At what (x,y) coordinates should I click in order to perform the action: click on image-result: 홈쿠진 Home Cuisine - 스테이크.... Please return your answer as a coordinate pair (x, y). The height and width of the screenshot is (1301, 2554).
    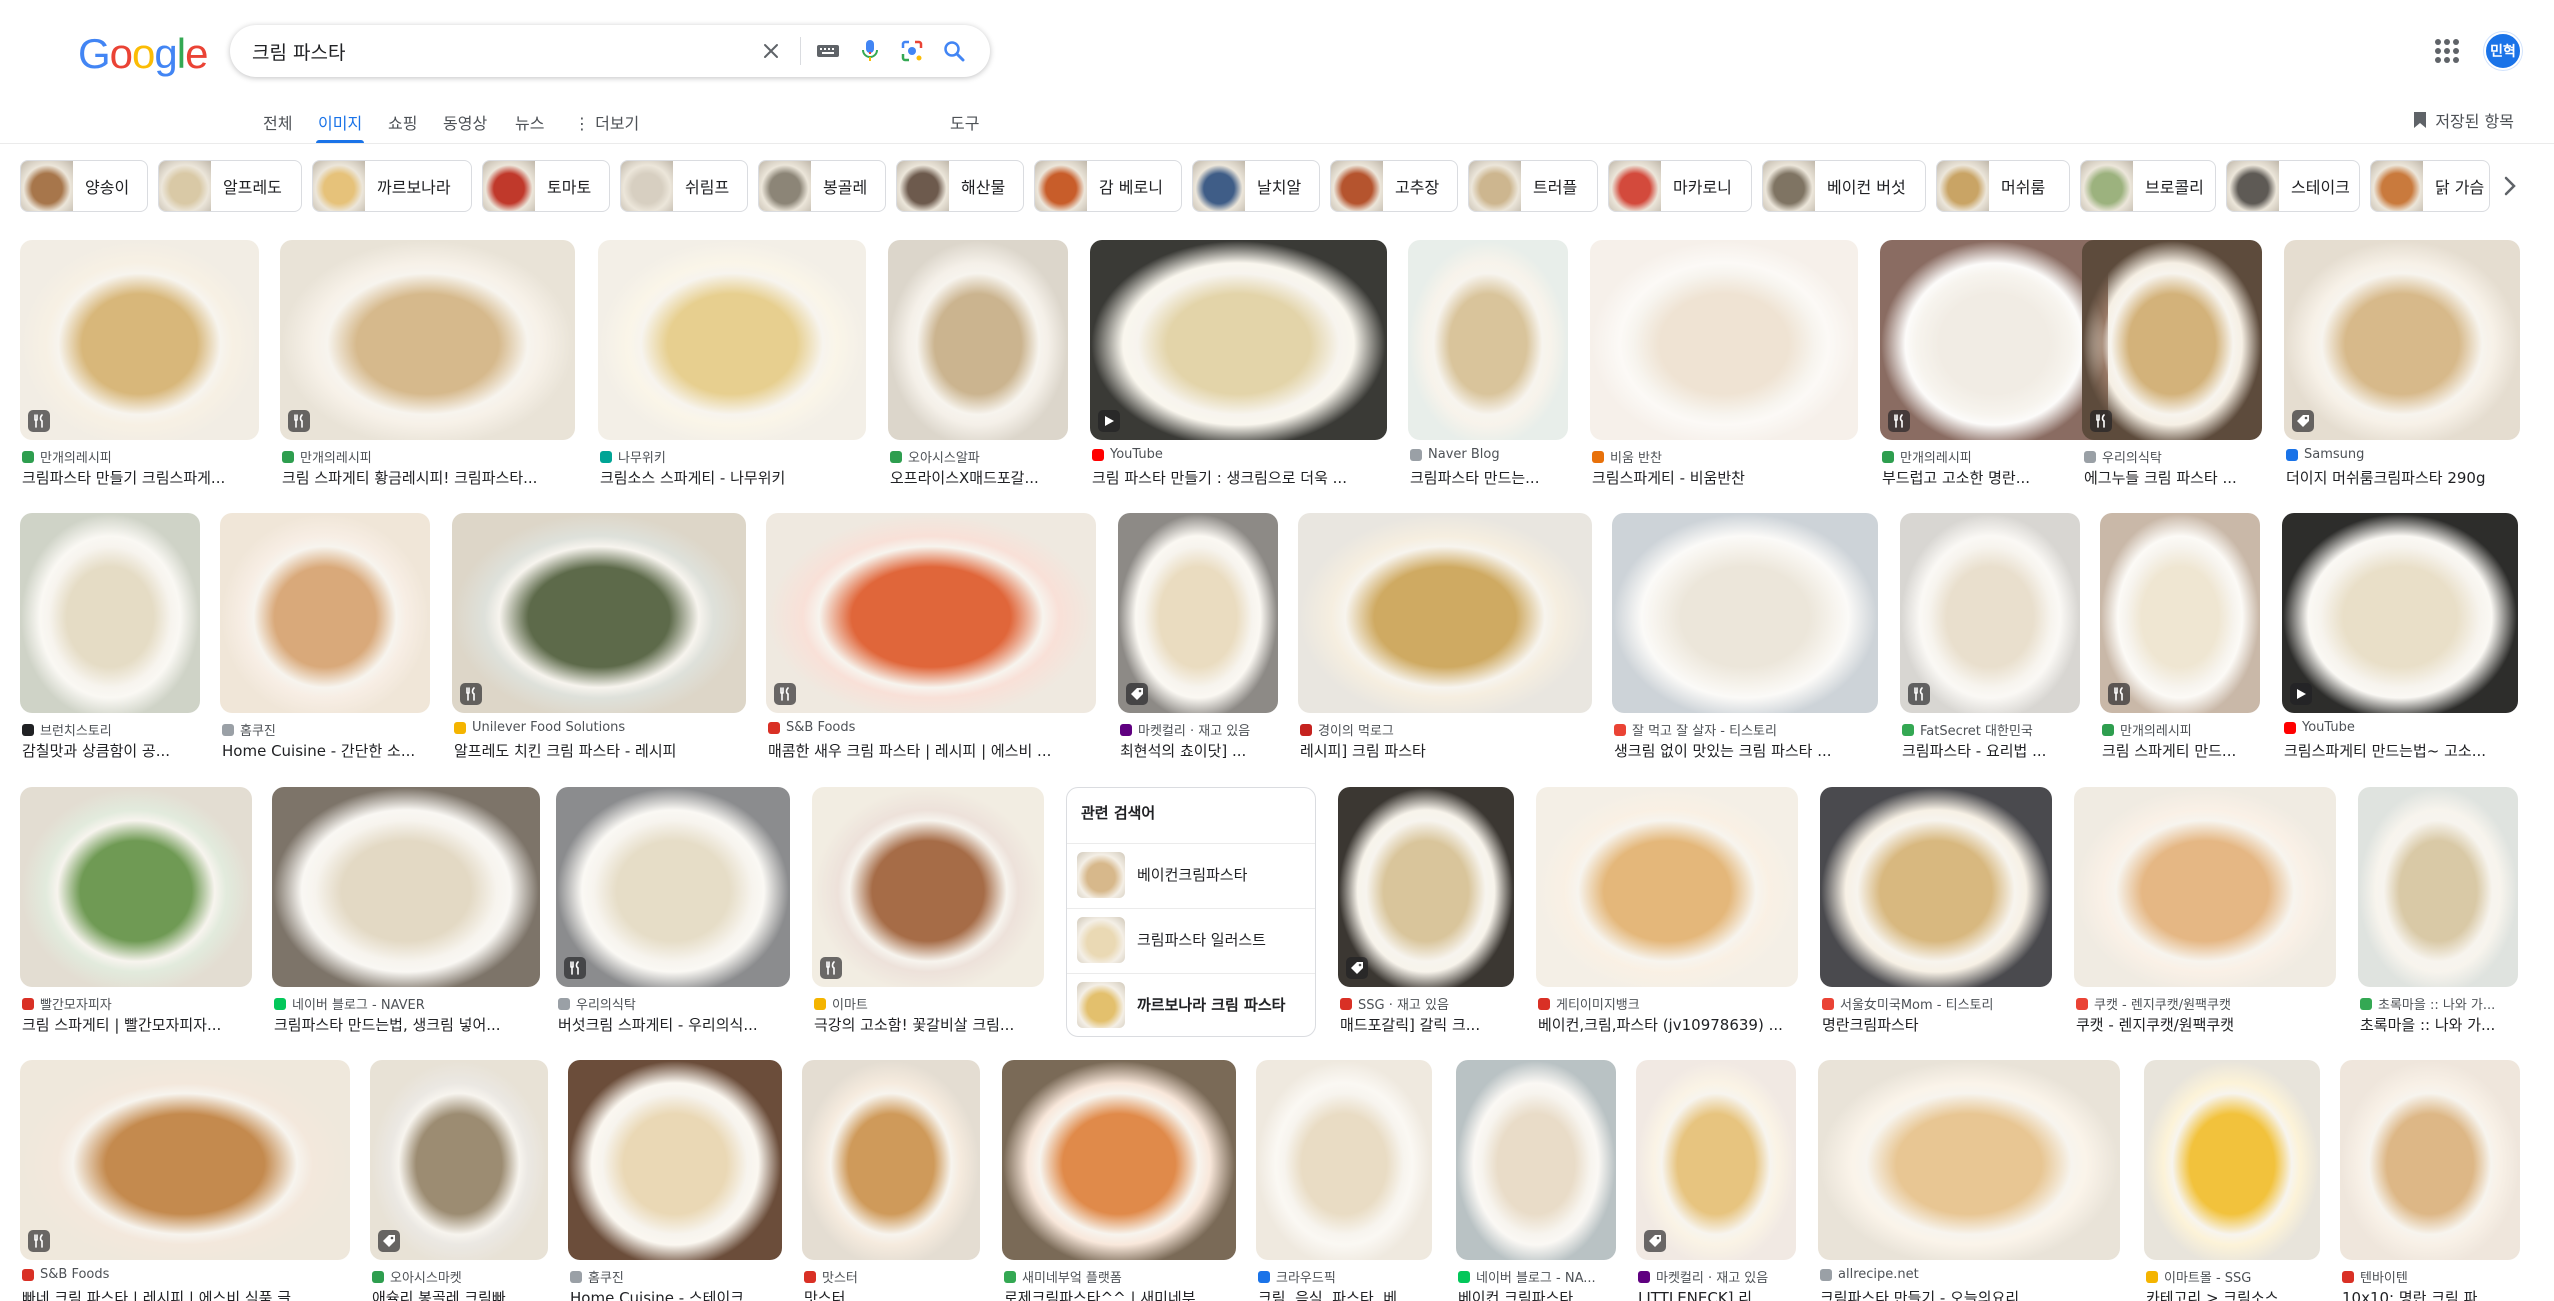
    Looking at the image, I should click on (675, 1180).